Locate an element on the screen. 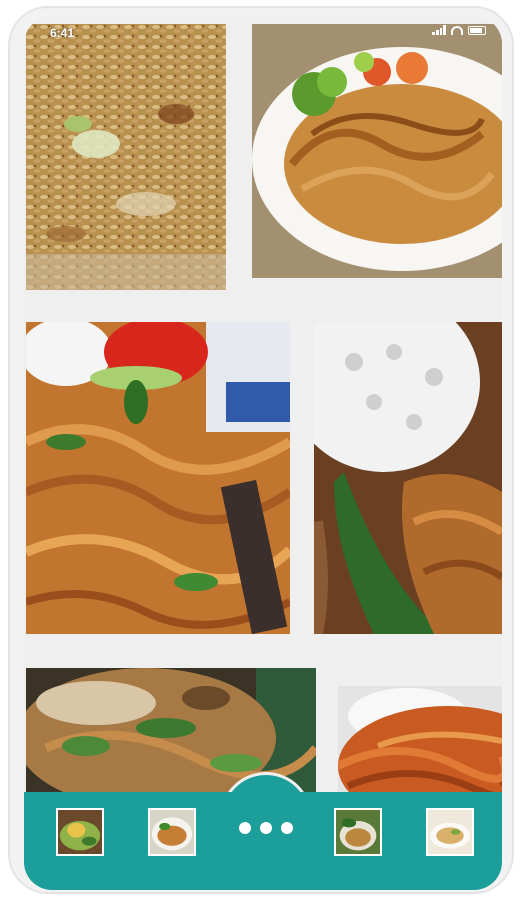 The width and height of the screenshot is (522, 900). fried-rice-photo is located at coordinates (126, 157).